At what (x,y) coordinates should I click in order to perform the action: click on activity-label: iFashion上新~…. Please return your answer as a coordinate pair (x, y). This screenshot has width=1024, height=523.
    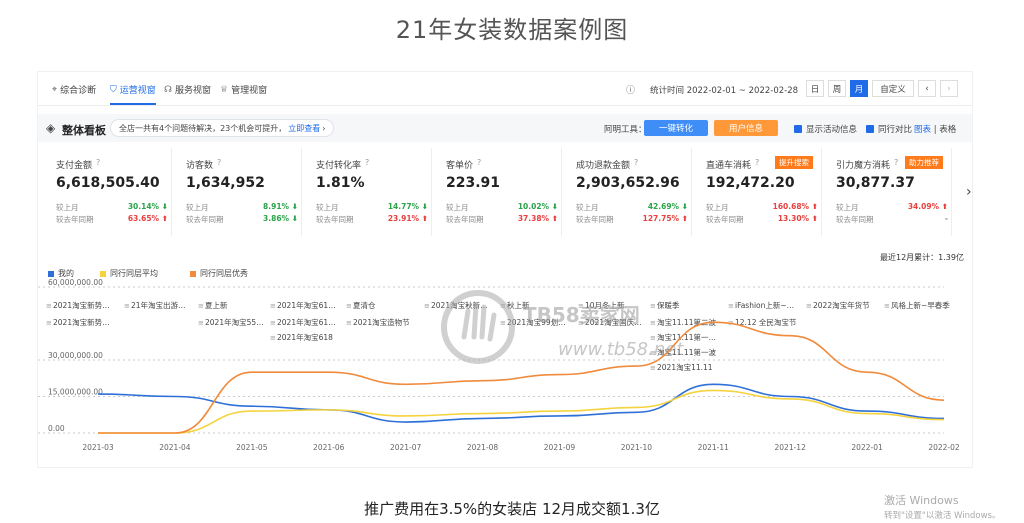
    Looking at the image, I should click on (764, 305).